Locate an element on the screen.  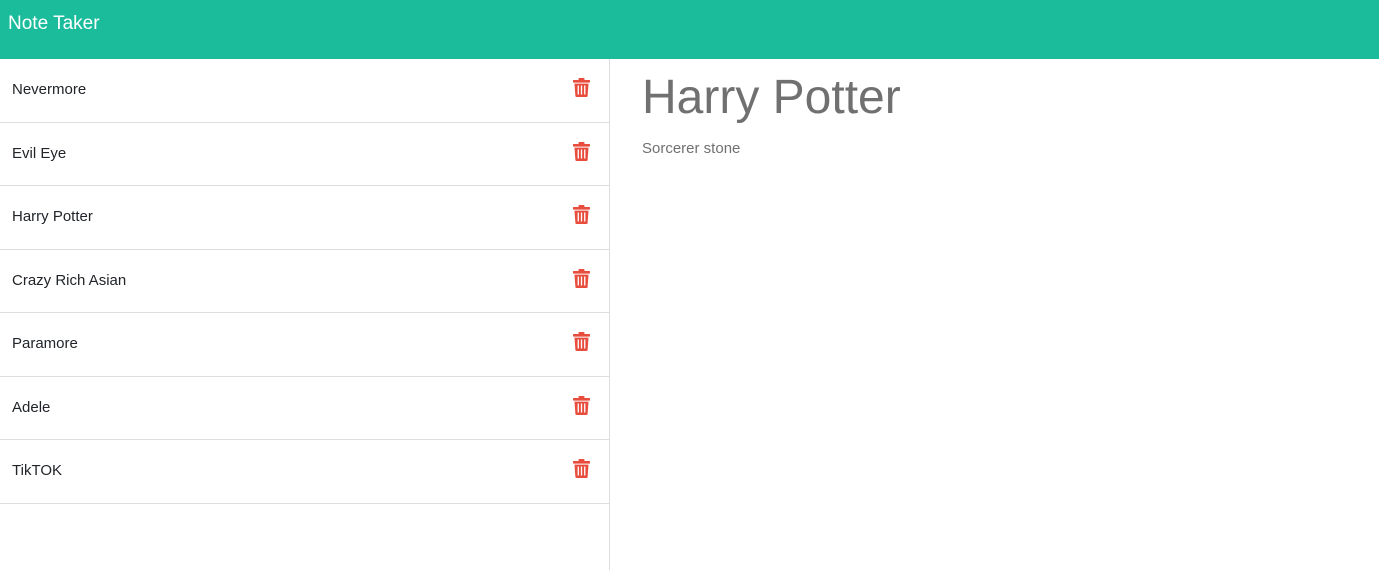
list-item: Crazy Rich Asian is located at coordinates (304, 281).